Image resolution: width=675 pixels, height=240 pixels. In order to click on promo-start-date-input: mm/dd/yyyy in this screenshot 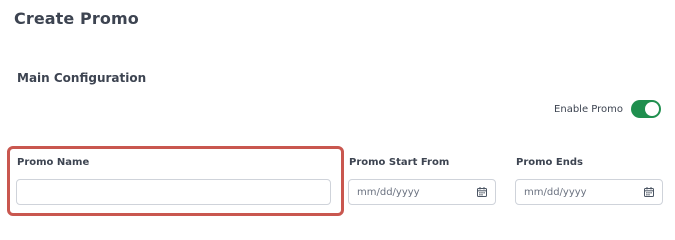, I will do `click(422, 192)`.